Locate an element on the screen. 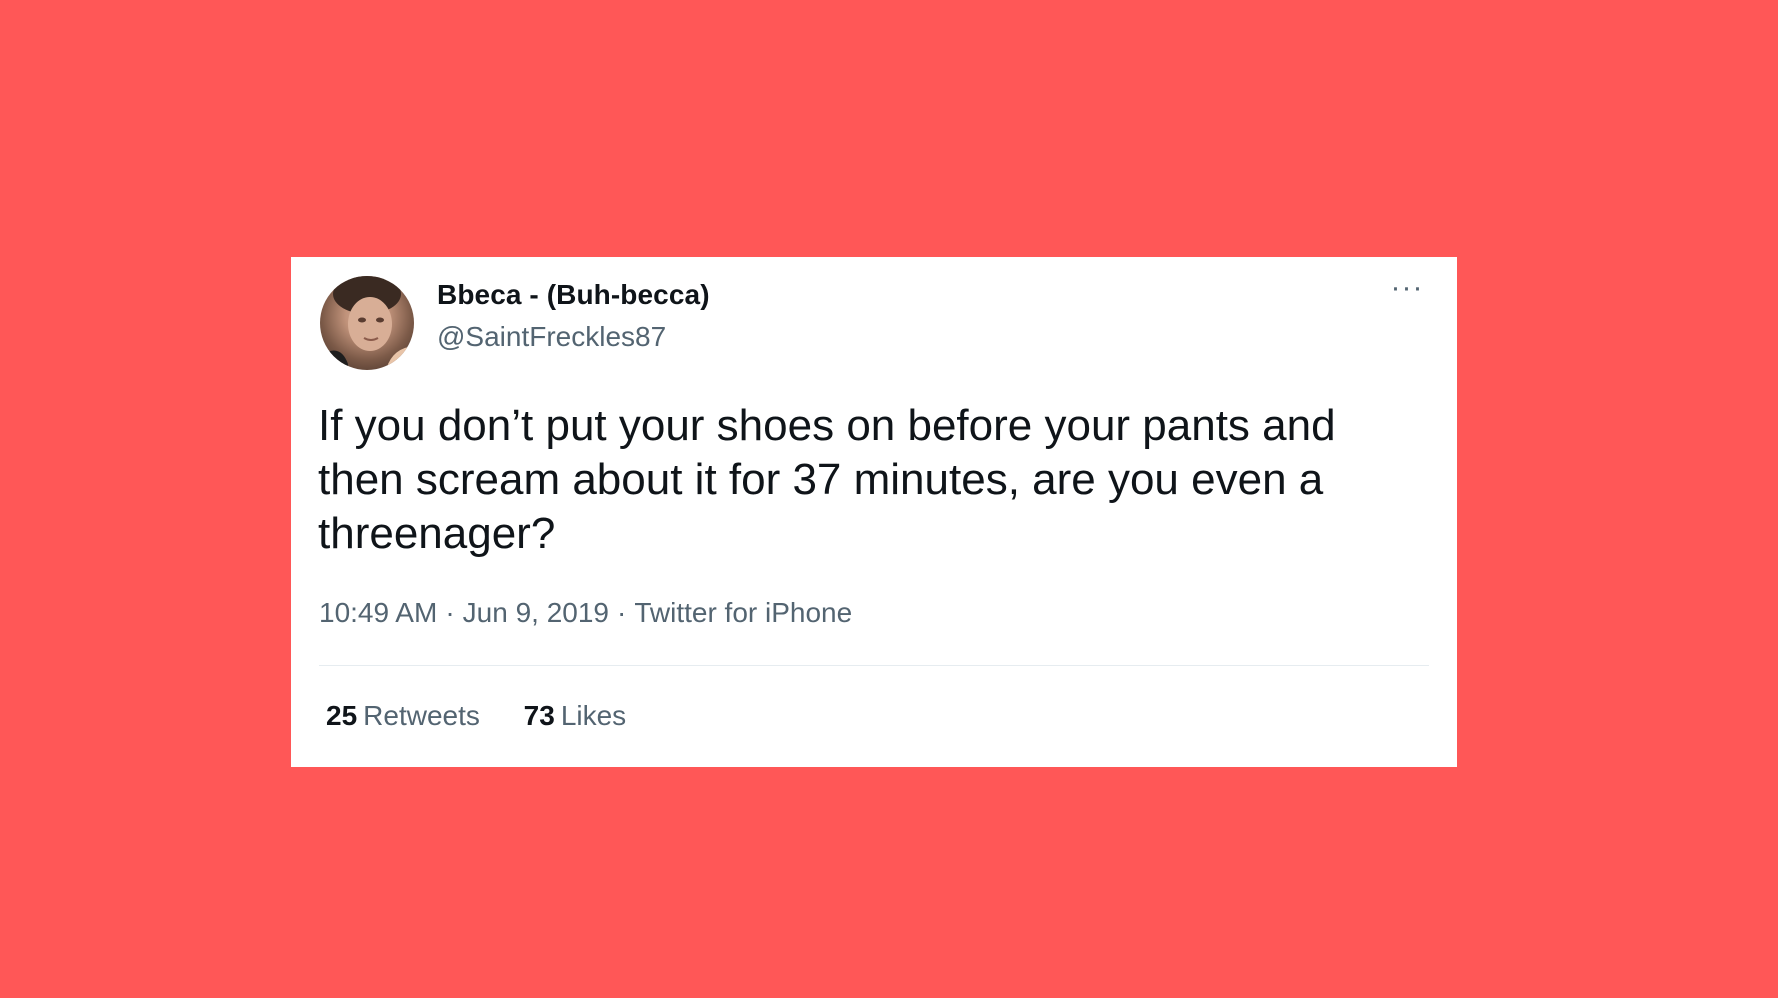 This screenshot has width=1778, height=998. author-display-name: Bbeca - (Buh-becca) is located at coordinates (573, 295).